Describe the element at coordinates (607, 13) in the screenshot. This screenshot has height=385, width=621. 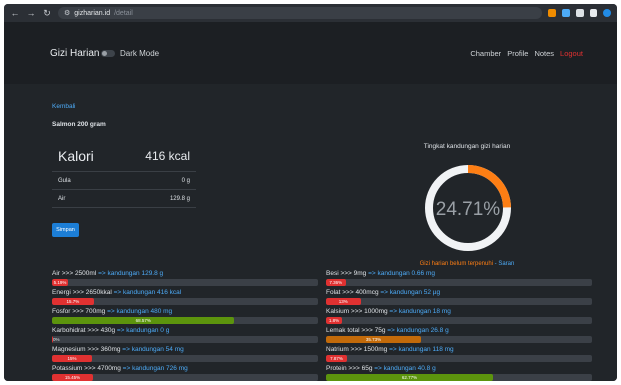
I see `profile-icon` at that location.